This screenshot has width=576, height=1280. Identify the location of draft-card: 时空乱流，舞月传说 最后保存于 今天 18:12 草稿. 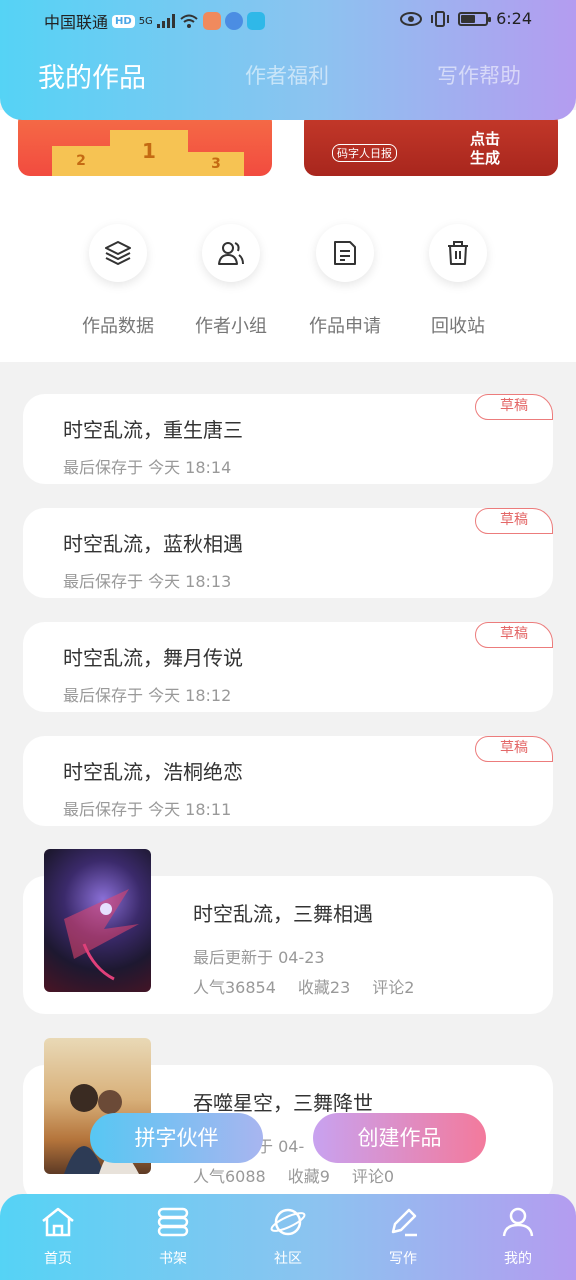
(288, 667).